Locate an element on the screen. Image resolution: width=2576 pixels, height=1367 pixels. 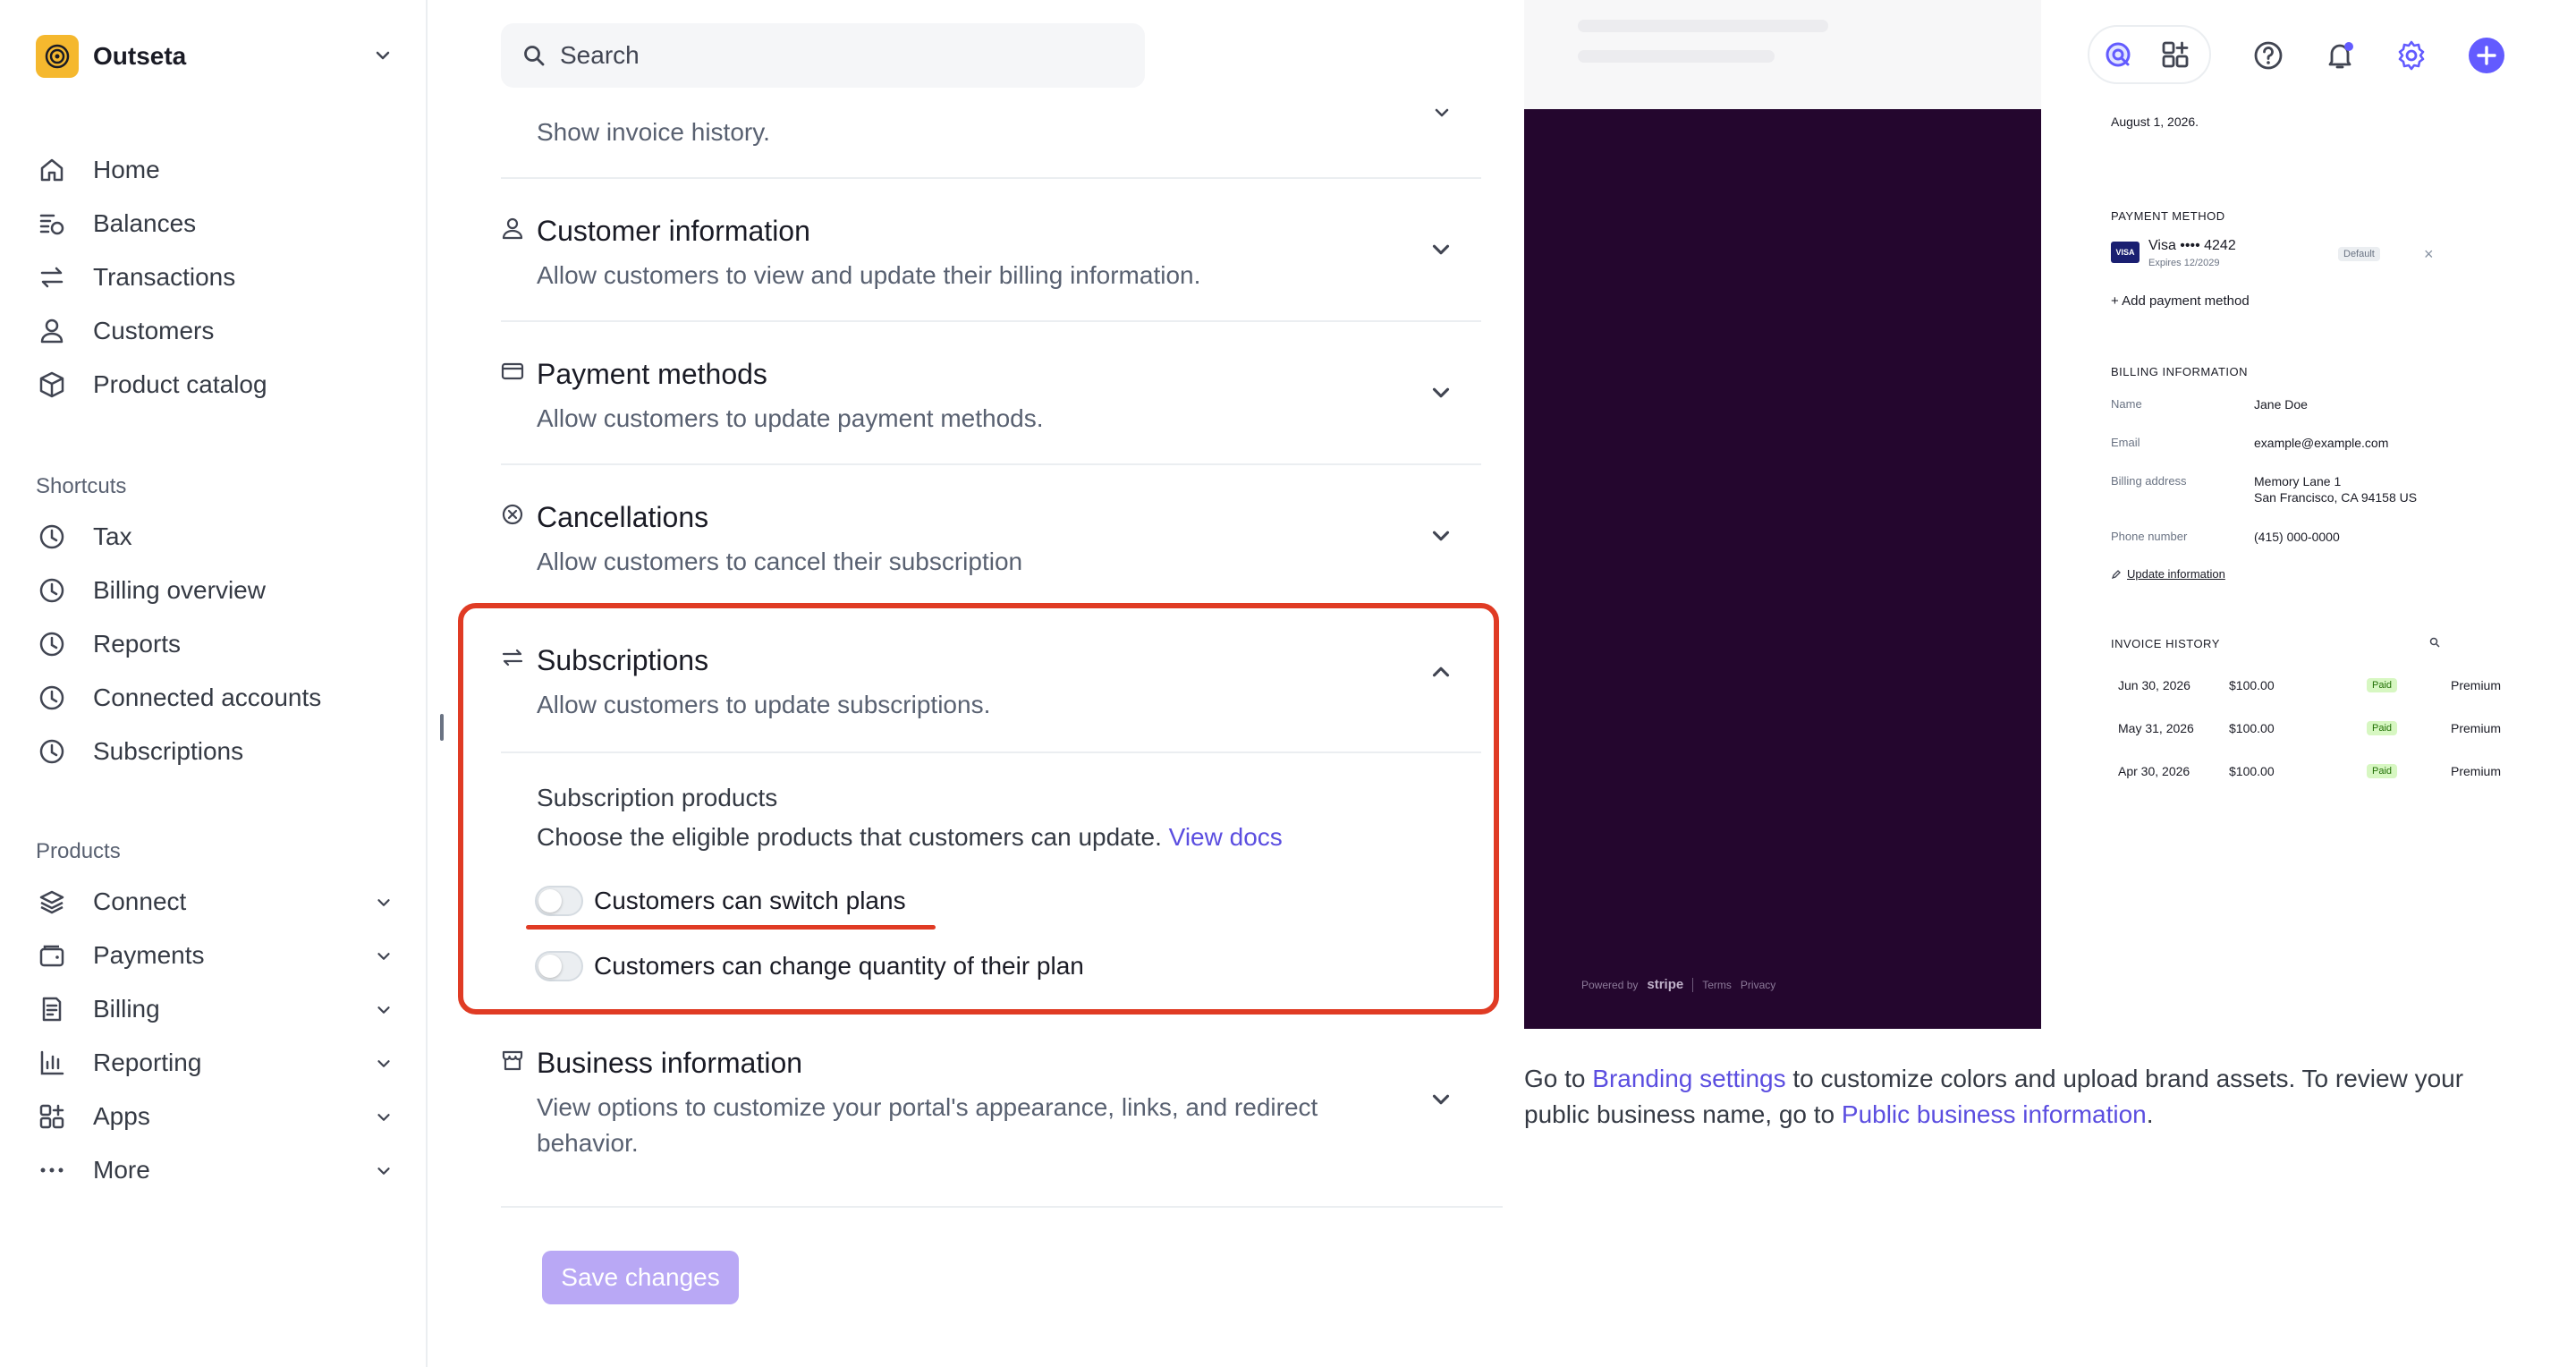
gear-icon is located at coordinates (2411, 55).